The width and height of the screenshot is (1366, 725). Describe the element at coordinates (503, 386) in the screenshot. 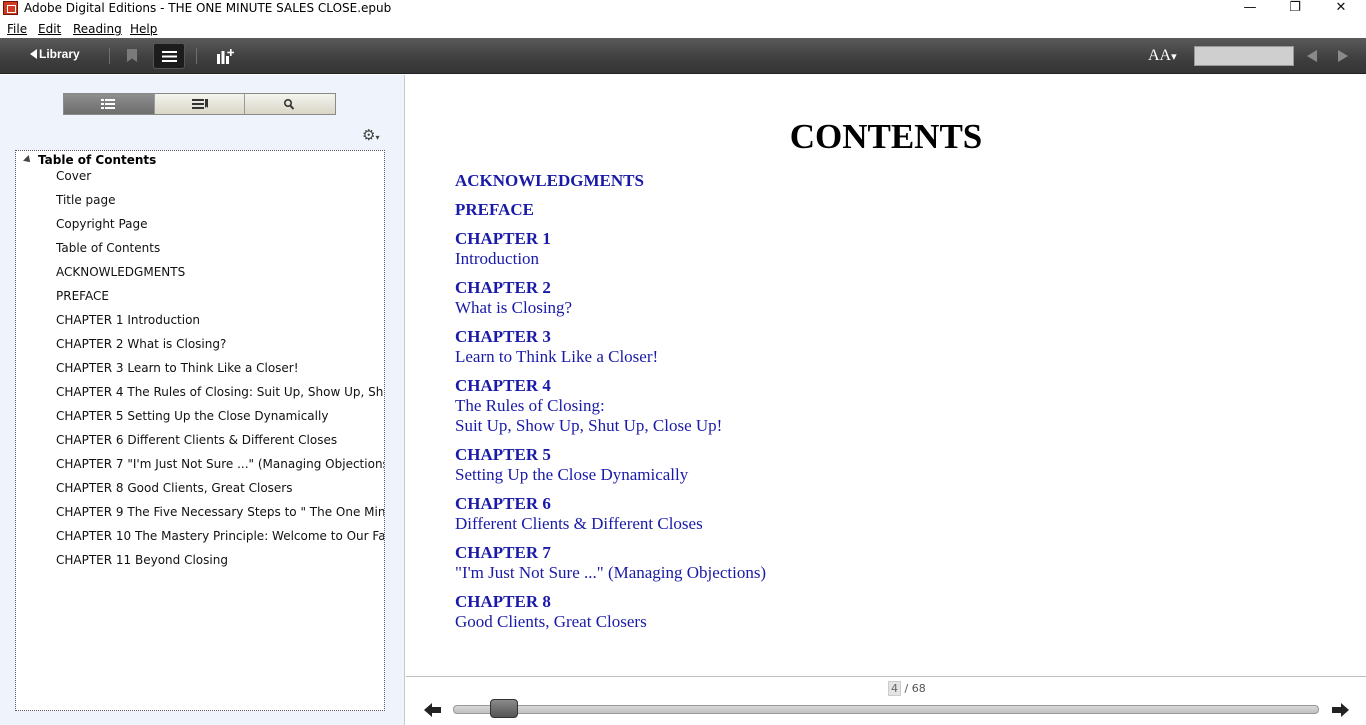

I see `link-chapter-4: CHAPTER 4` at that location.